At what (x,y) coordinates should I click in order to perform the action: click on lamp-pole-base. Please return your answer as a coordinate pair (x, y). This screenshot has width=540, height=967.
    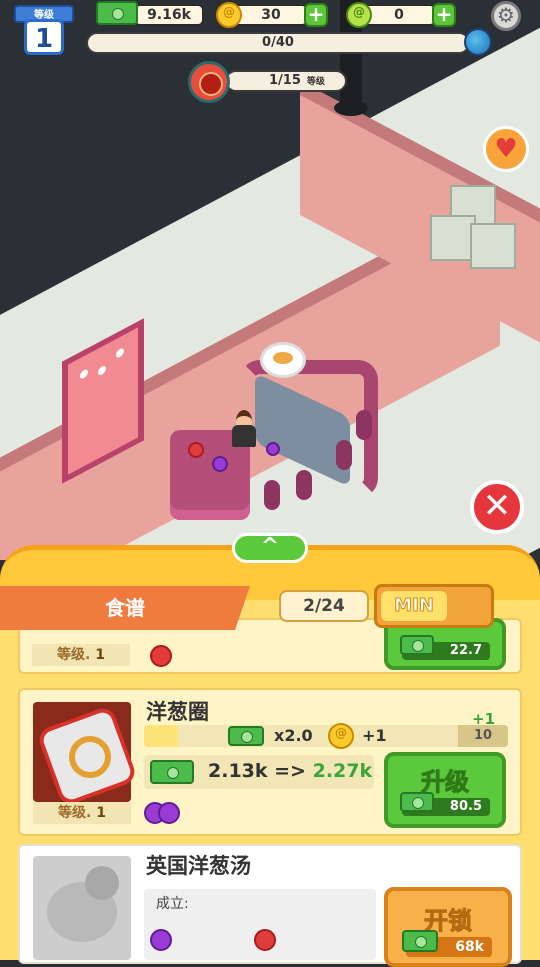
    Looking at the image, I should click on (351, 108).